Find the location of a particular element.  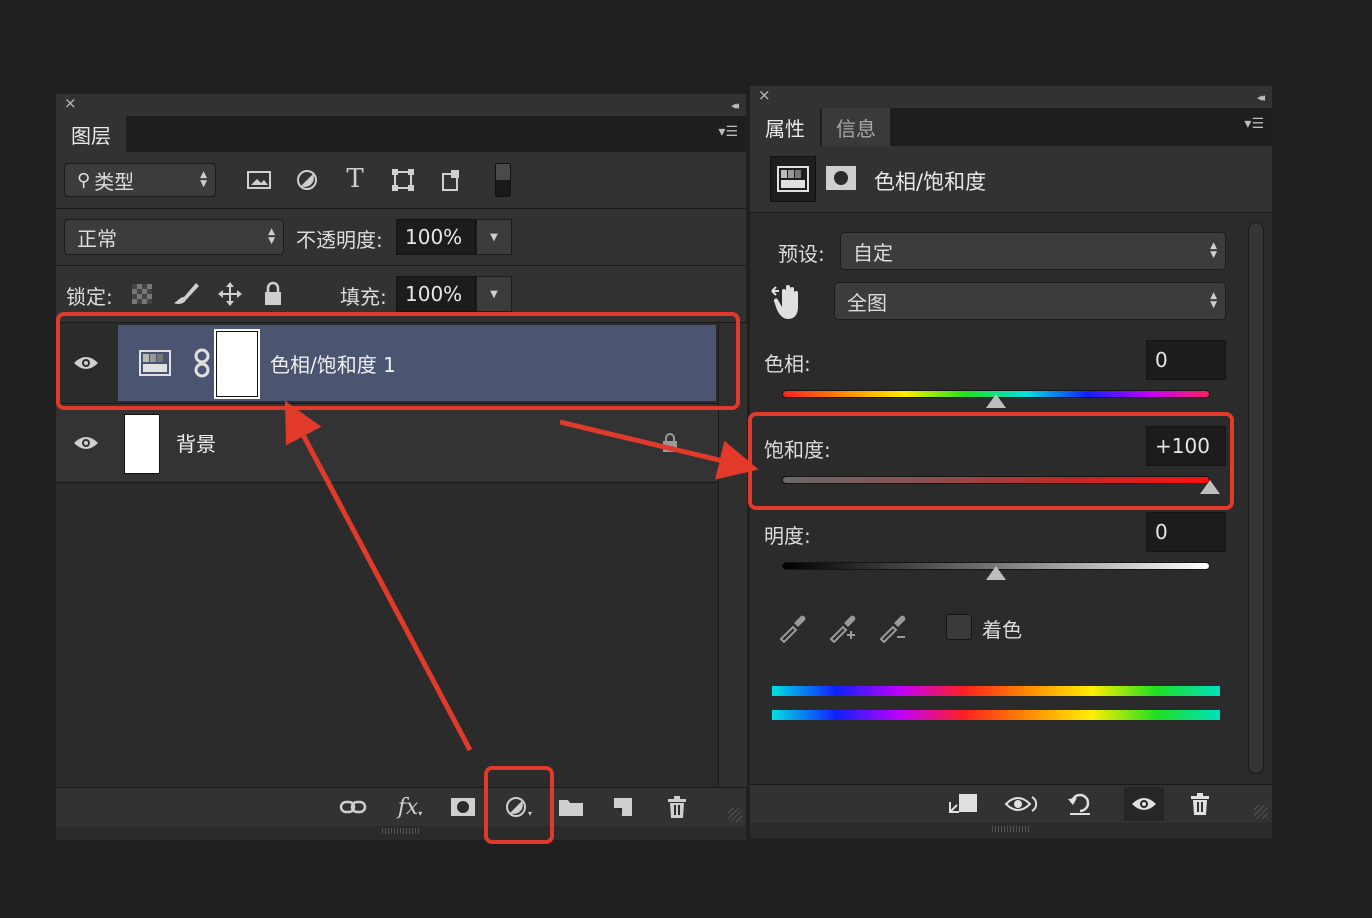

fill-label: 填充: is located at coordinates (363, 297).